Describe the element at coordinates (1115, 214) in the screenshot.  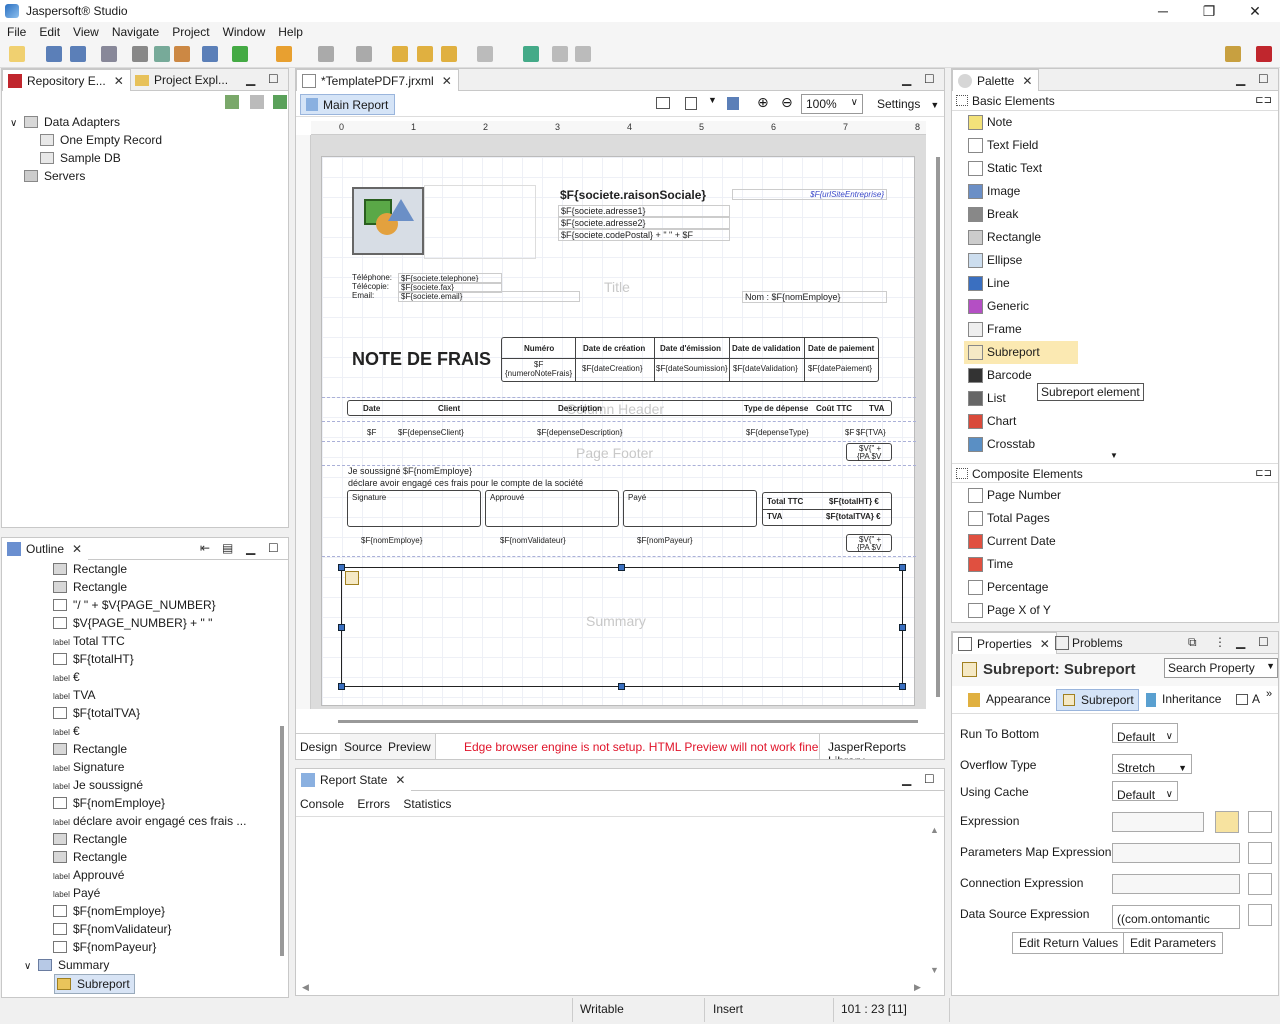
I see `palette-item-break: Break` at that location.